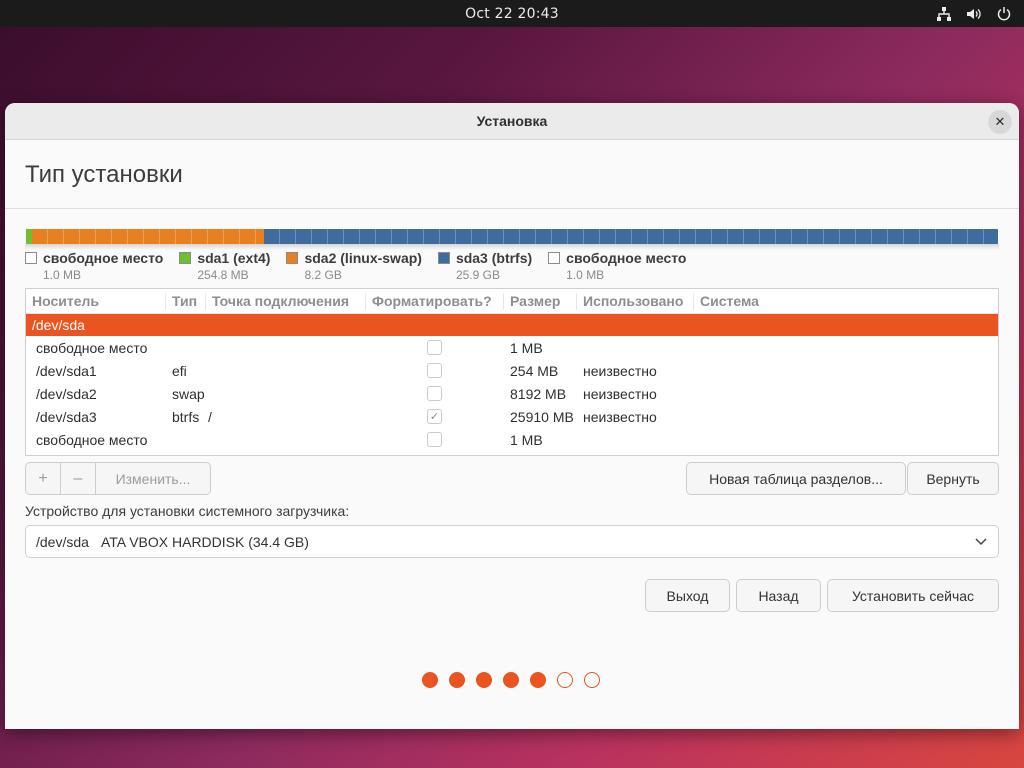 The width and height of the screenshot is (1024, 768). Describe the element at coordinates (778, 595) in the screenshot. I see `back-button: Назад` at that location.